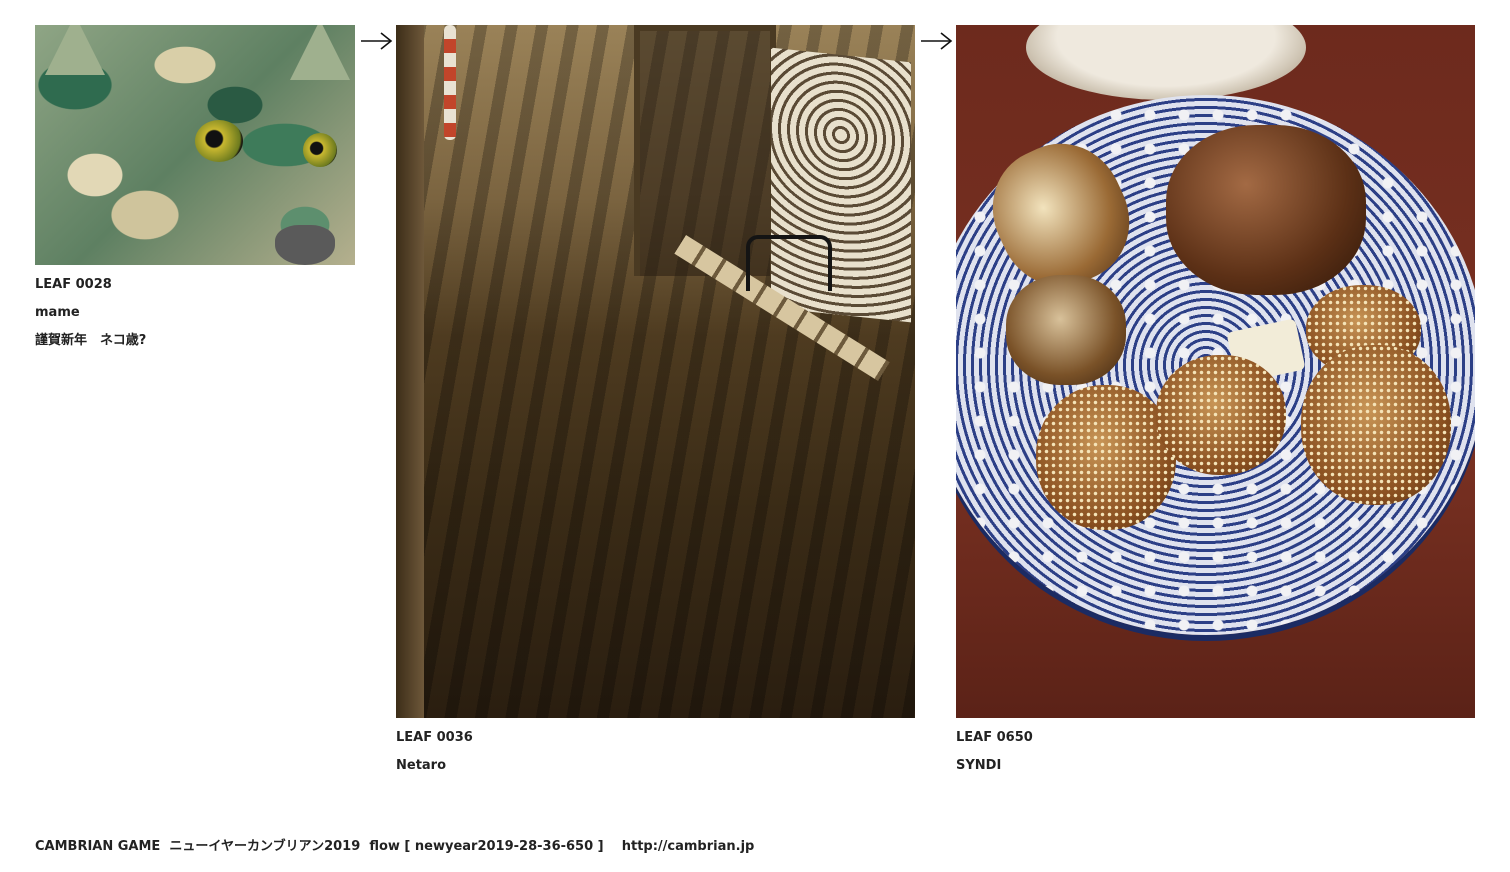 The height and width of the screenshot is (872, 1510). I want to click on leaf-card-0028: LEAF 0028 mame 謹賀新年 ネコ歳?, so click(195, 187).